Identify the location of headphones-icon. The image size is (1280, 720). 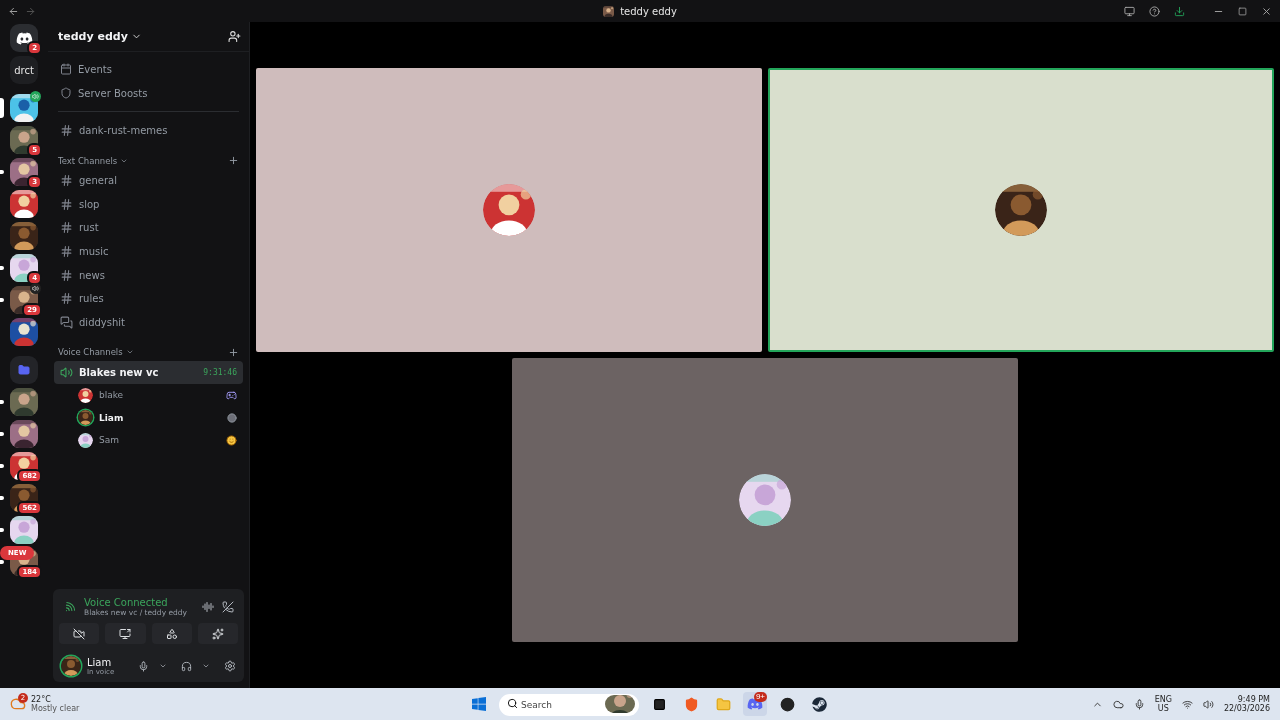
(186, 666).